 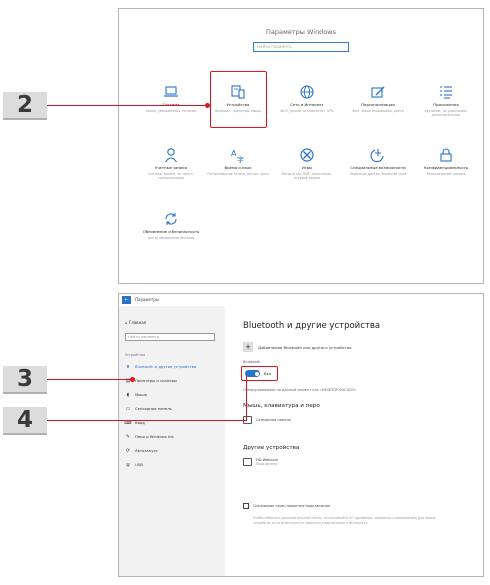 I want to click on time-language-icon: A字, so click(x=238, y=155).